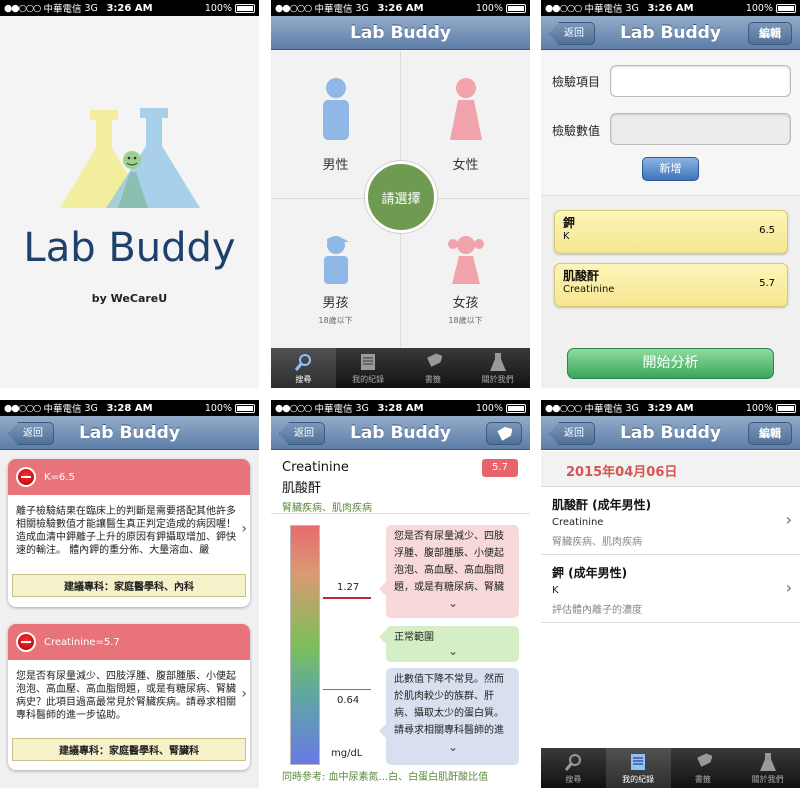 This screenshot has width=800, height=788. What do you see at coordinates (500, 468) in the screenshot?
I see `test-value-badge: 5.7` at bounding box center [500, 468].